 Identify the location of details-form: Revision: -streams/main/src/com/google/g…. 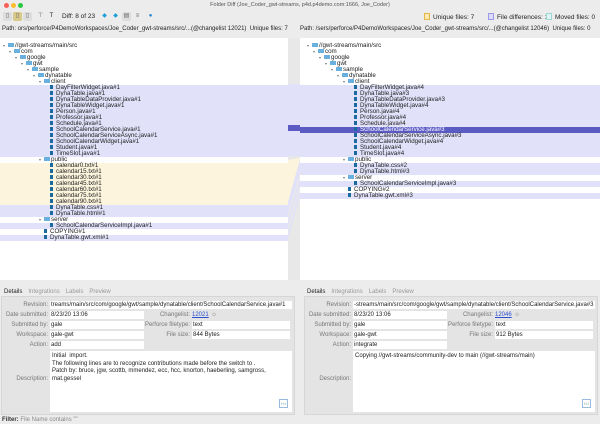
(451, 355).